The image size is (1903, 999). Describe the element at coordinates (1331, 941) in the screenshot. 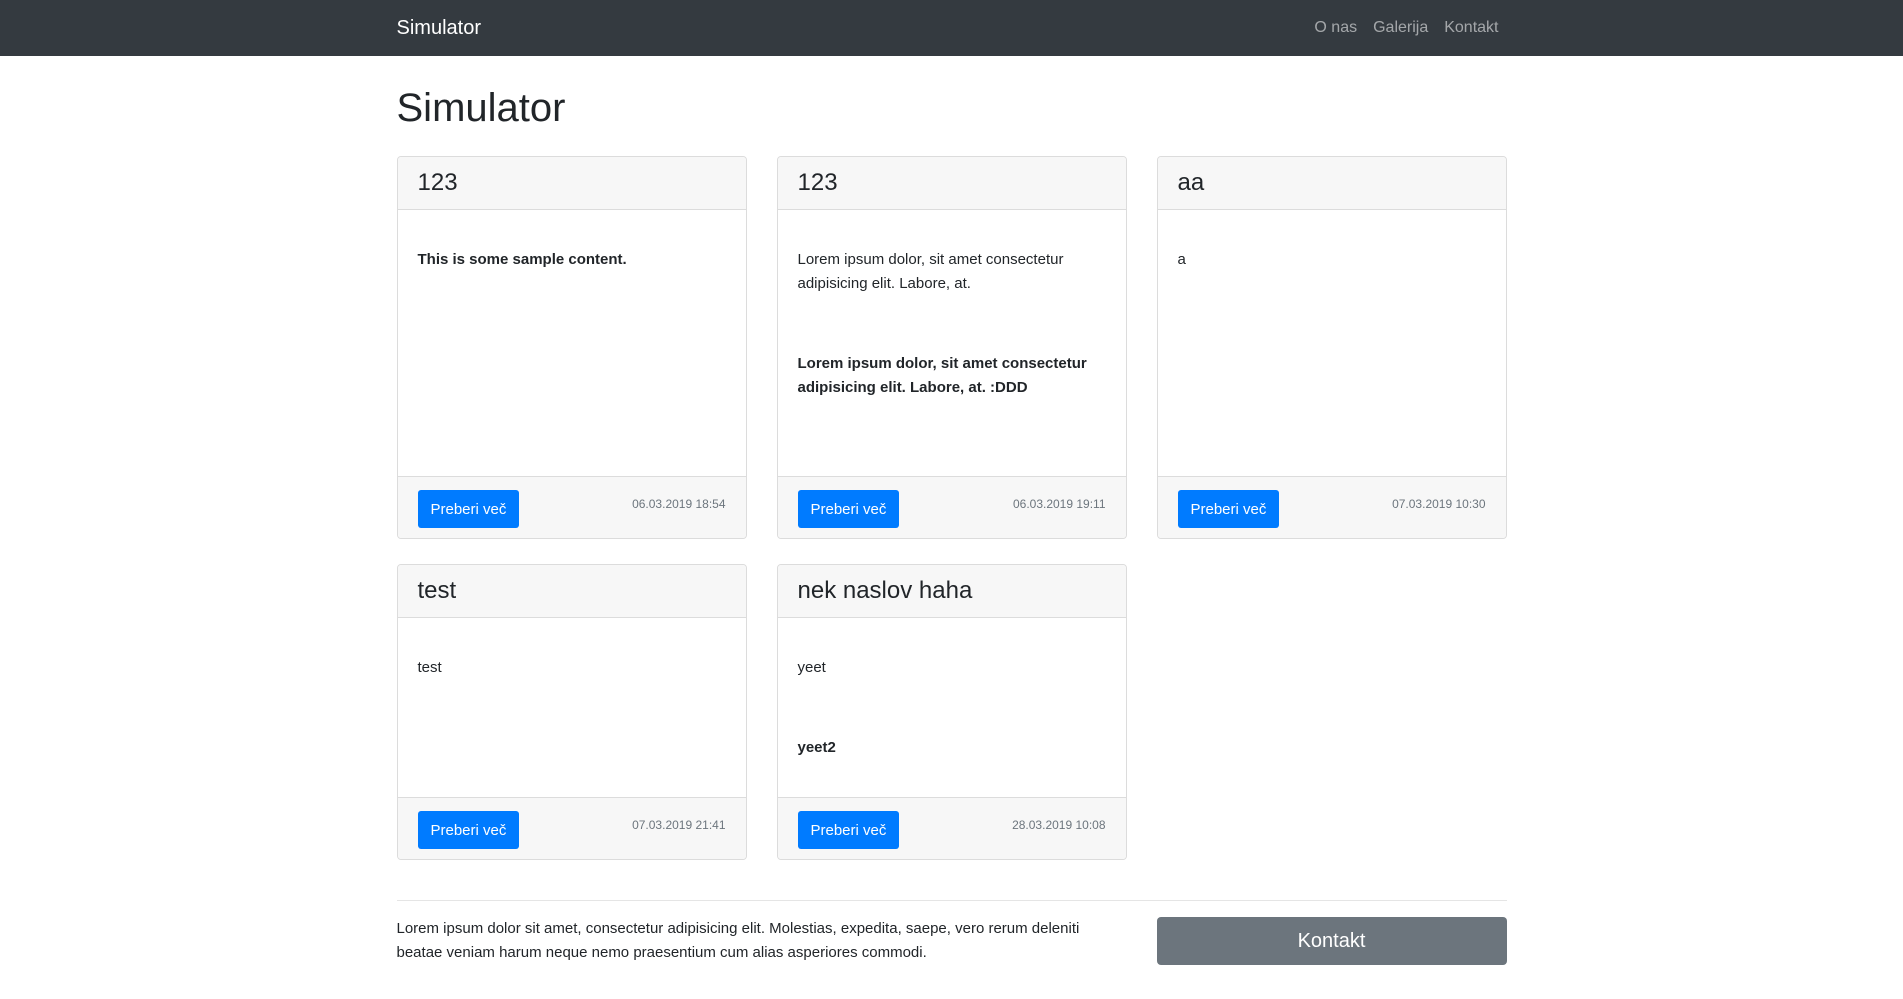

I see `contact-button: Kontakt` at that location.